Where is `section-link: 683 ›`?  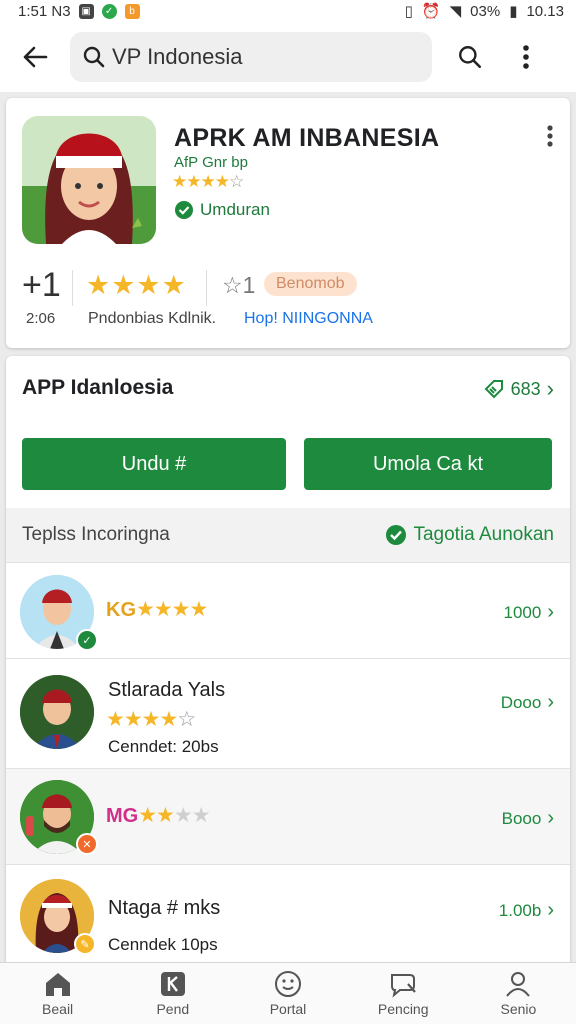 section-link: 683 › is located at coordinates (518, 389).